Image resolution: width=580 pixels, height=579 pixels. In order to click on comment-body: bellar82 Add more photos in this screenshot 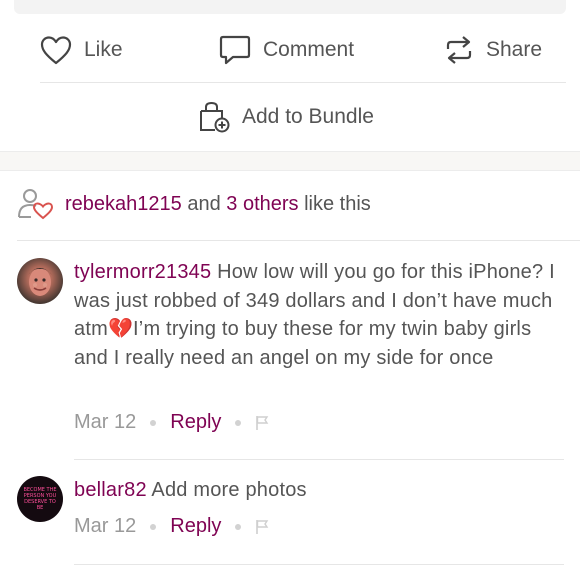, I will do `click(319, 490)`.